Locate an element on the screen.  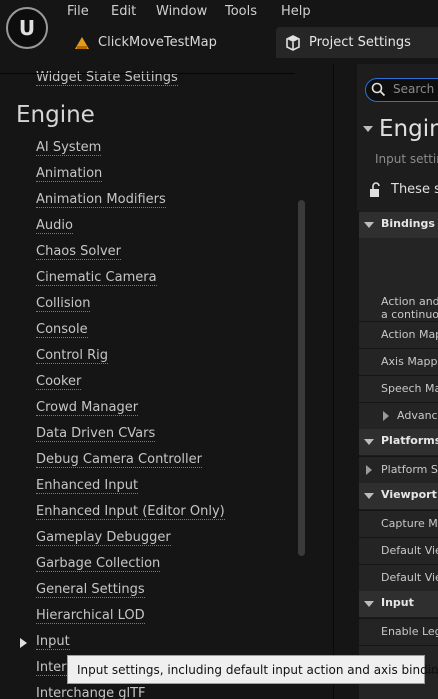
category-bindings: Bindings is located at coordinates (398, 225).